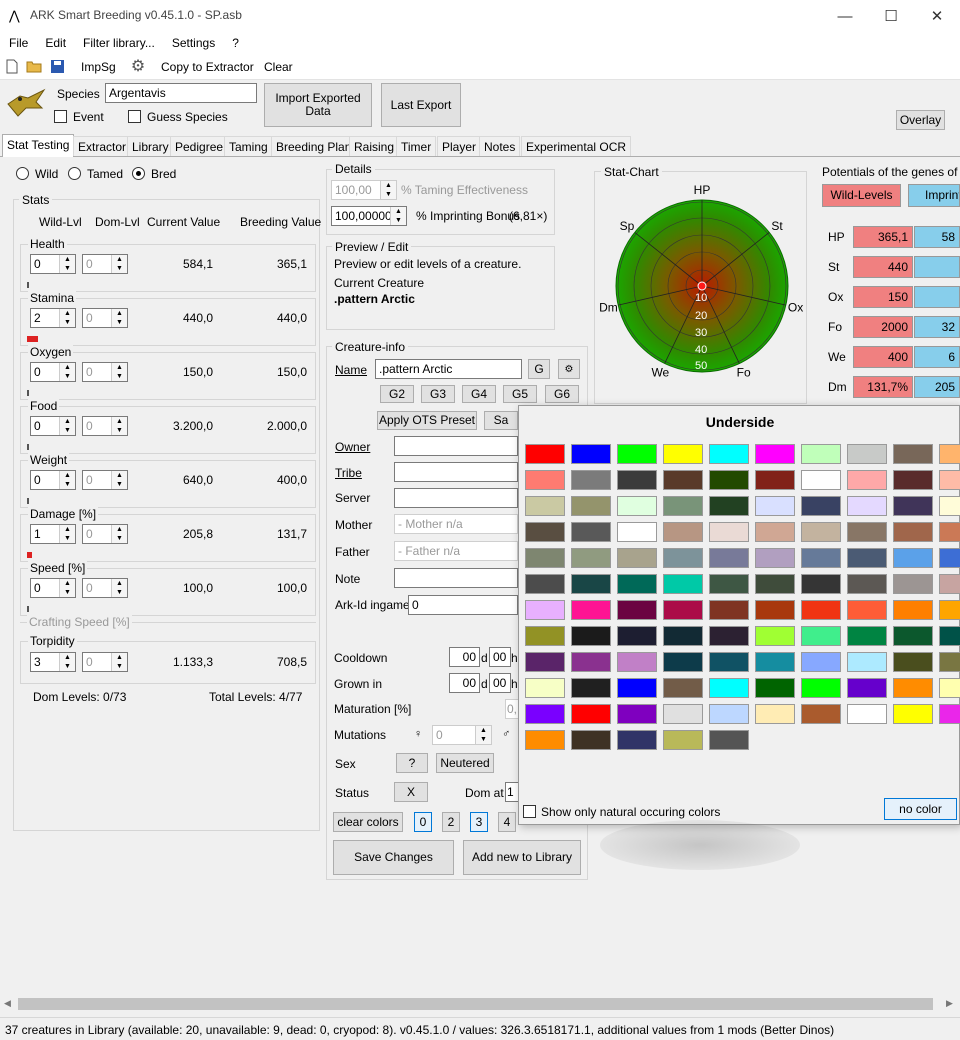 Image resolution: width=960 pixels, height=1040 pixels. Describe the element at coordinates (891, 16) in the screenshot. I see `maximize-button: ☐` at that location.